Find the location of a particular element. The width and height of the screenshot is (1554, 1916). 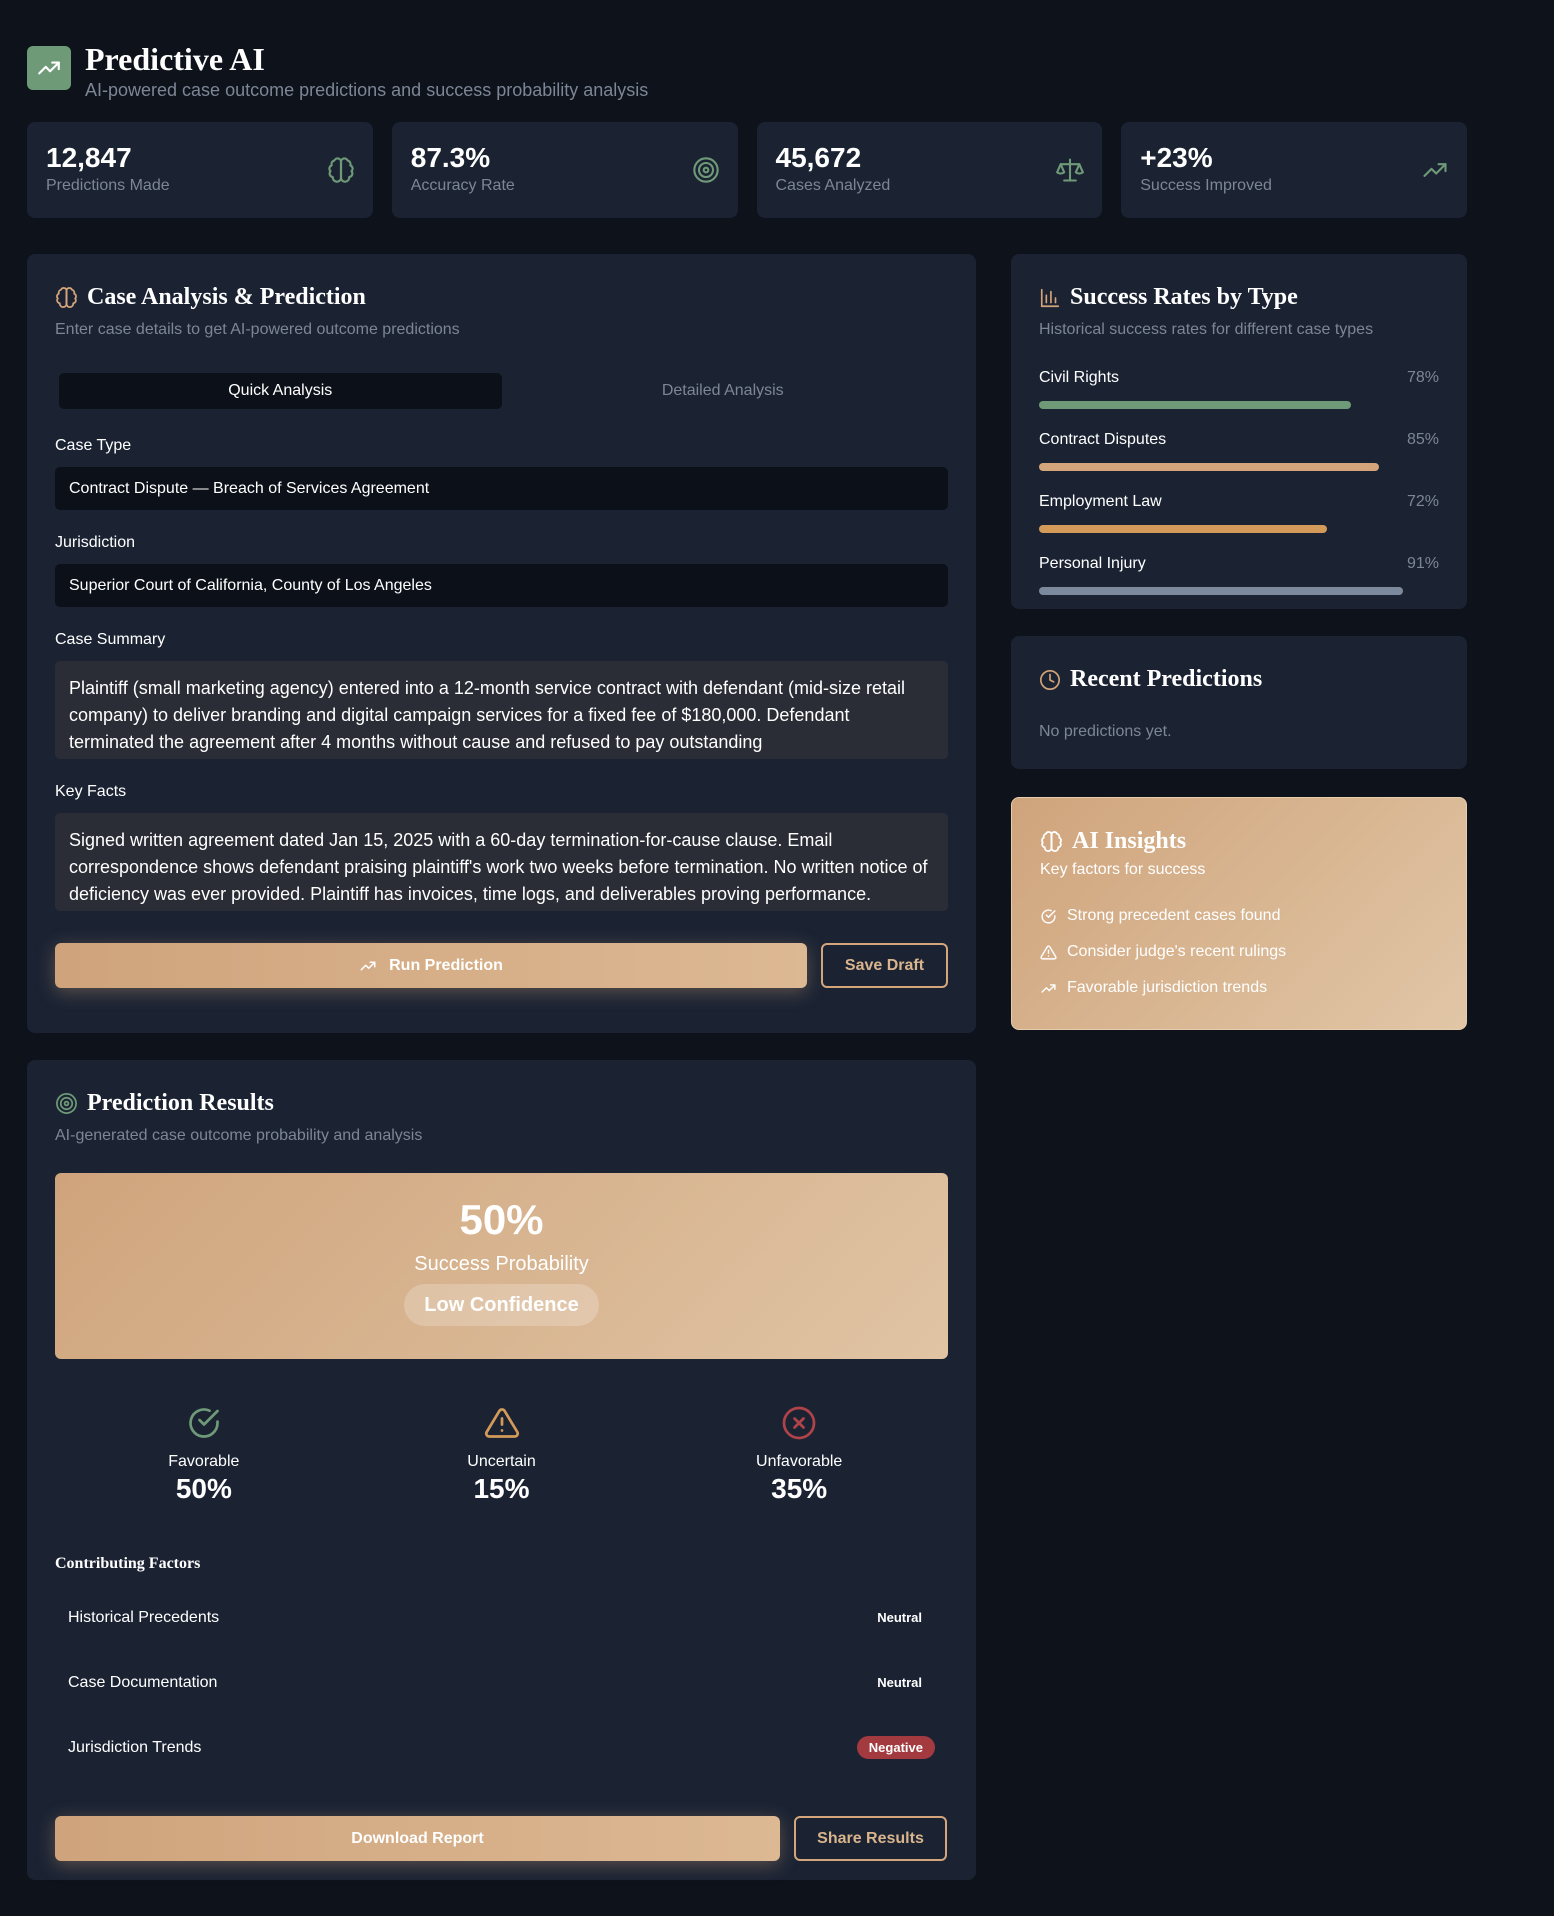

outcome-unfavorable: Unfavorable 35% is located at coordinates (799, 1455).